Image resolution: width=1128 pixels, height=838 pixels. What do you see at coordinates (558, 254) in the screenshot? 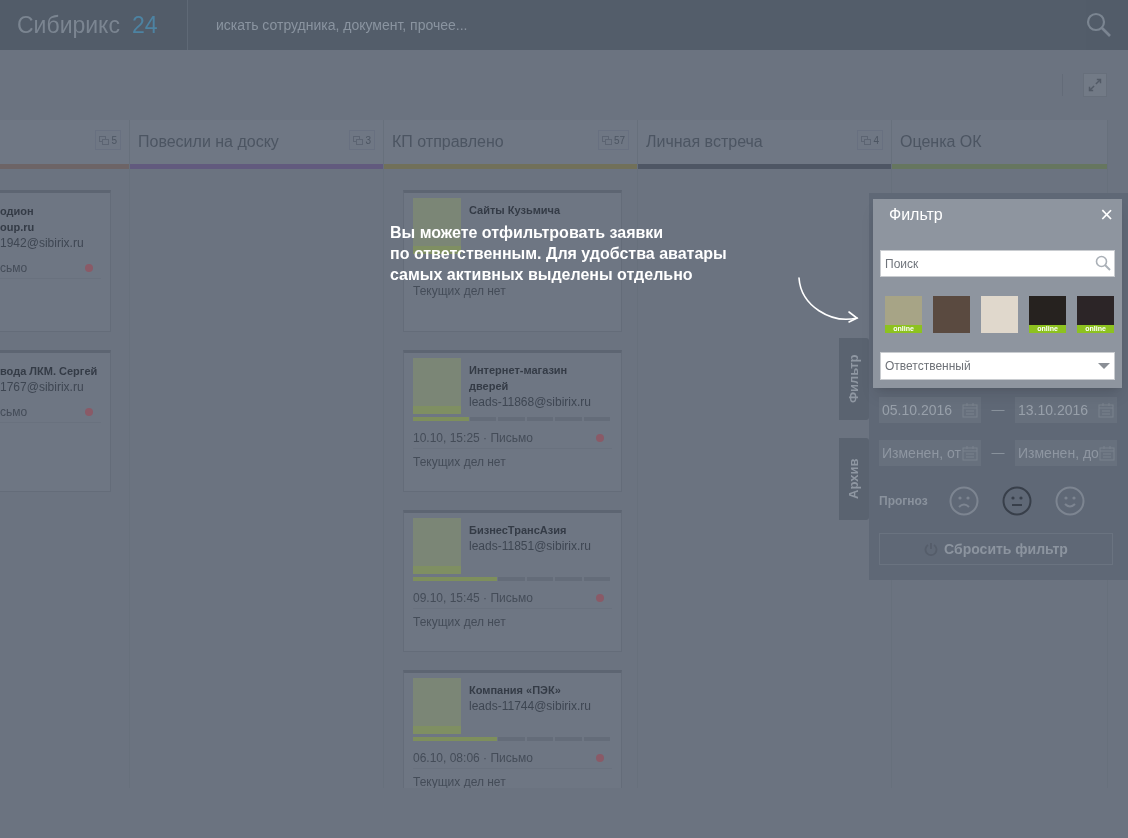
I see `hint-text: Вы можете отфильтровать заявки по ответственным. Для удобства аватары самых активных выделены отдельно` at bounding box center [558, 254].